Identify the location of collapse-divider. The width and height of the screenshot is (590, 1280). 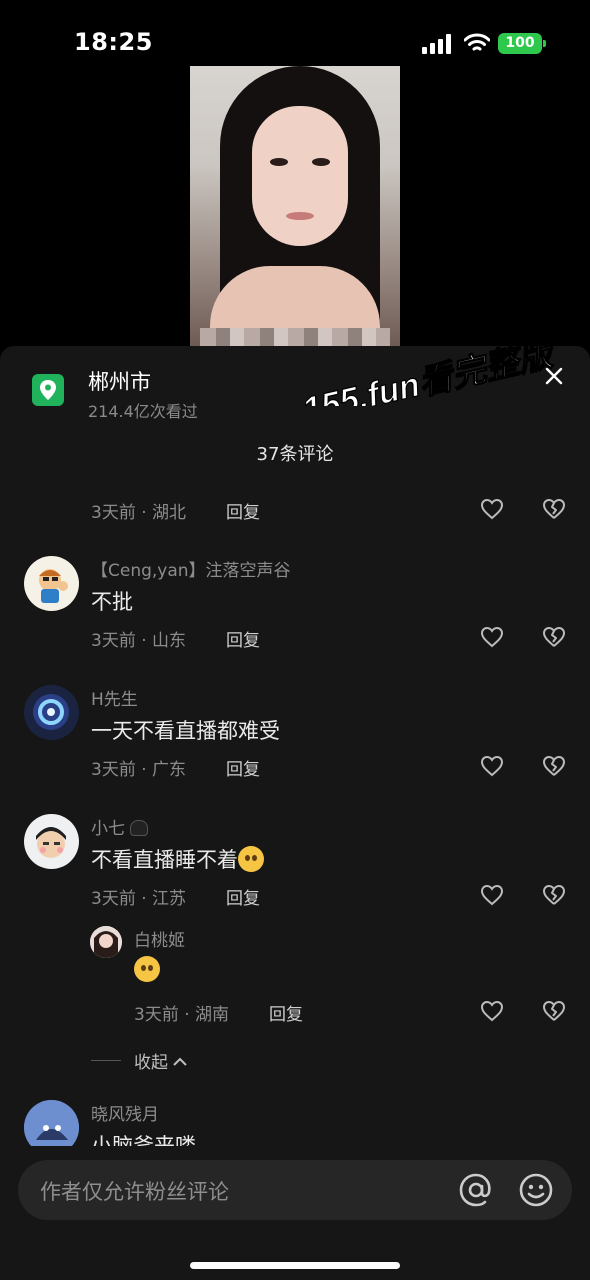
(106, 1060).